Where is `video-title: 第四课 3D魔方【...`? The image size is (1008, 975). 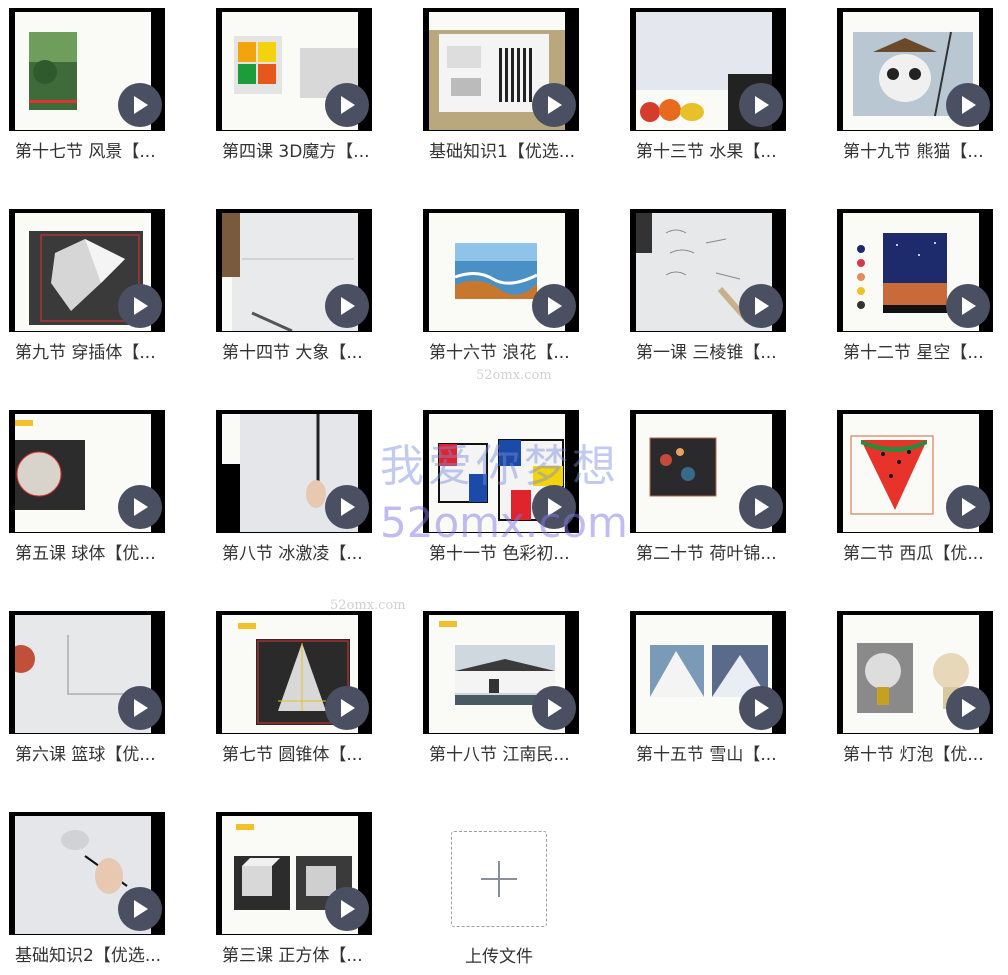 video-title: 第四课 3D魔方【... is located at coordinates (304, 152).